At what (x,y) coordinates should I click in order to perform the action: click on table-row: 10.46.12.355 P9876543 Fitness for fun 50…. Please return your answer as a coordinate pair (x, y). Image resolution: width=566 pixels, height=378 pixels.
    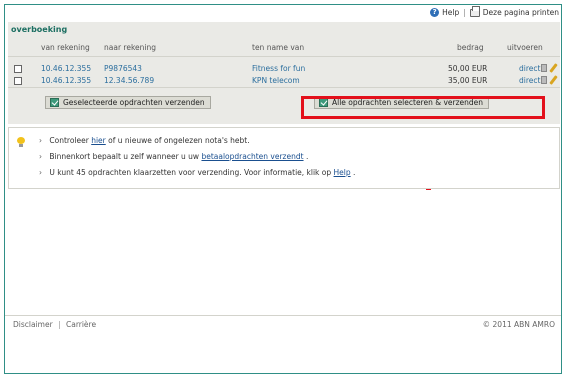
    Looking at the image, I should click on (284, 68).